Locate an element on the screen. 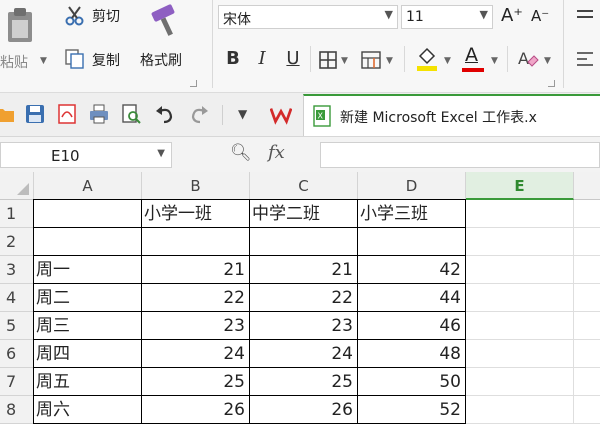 This screenshot has height=424, width=600. print-icon is located at coordinates (99, 114).